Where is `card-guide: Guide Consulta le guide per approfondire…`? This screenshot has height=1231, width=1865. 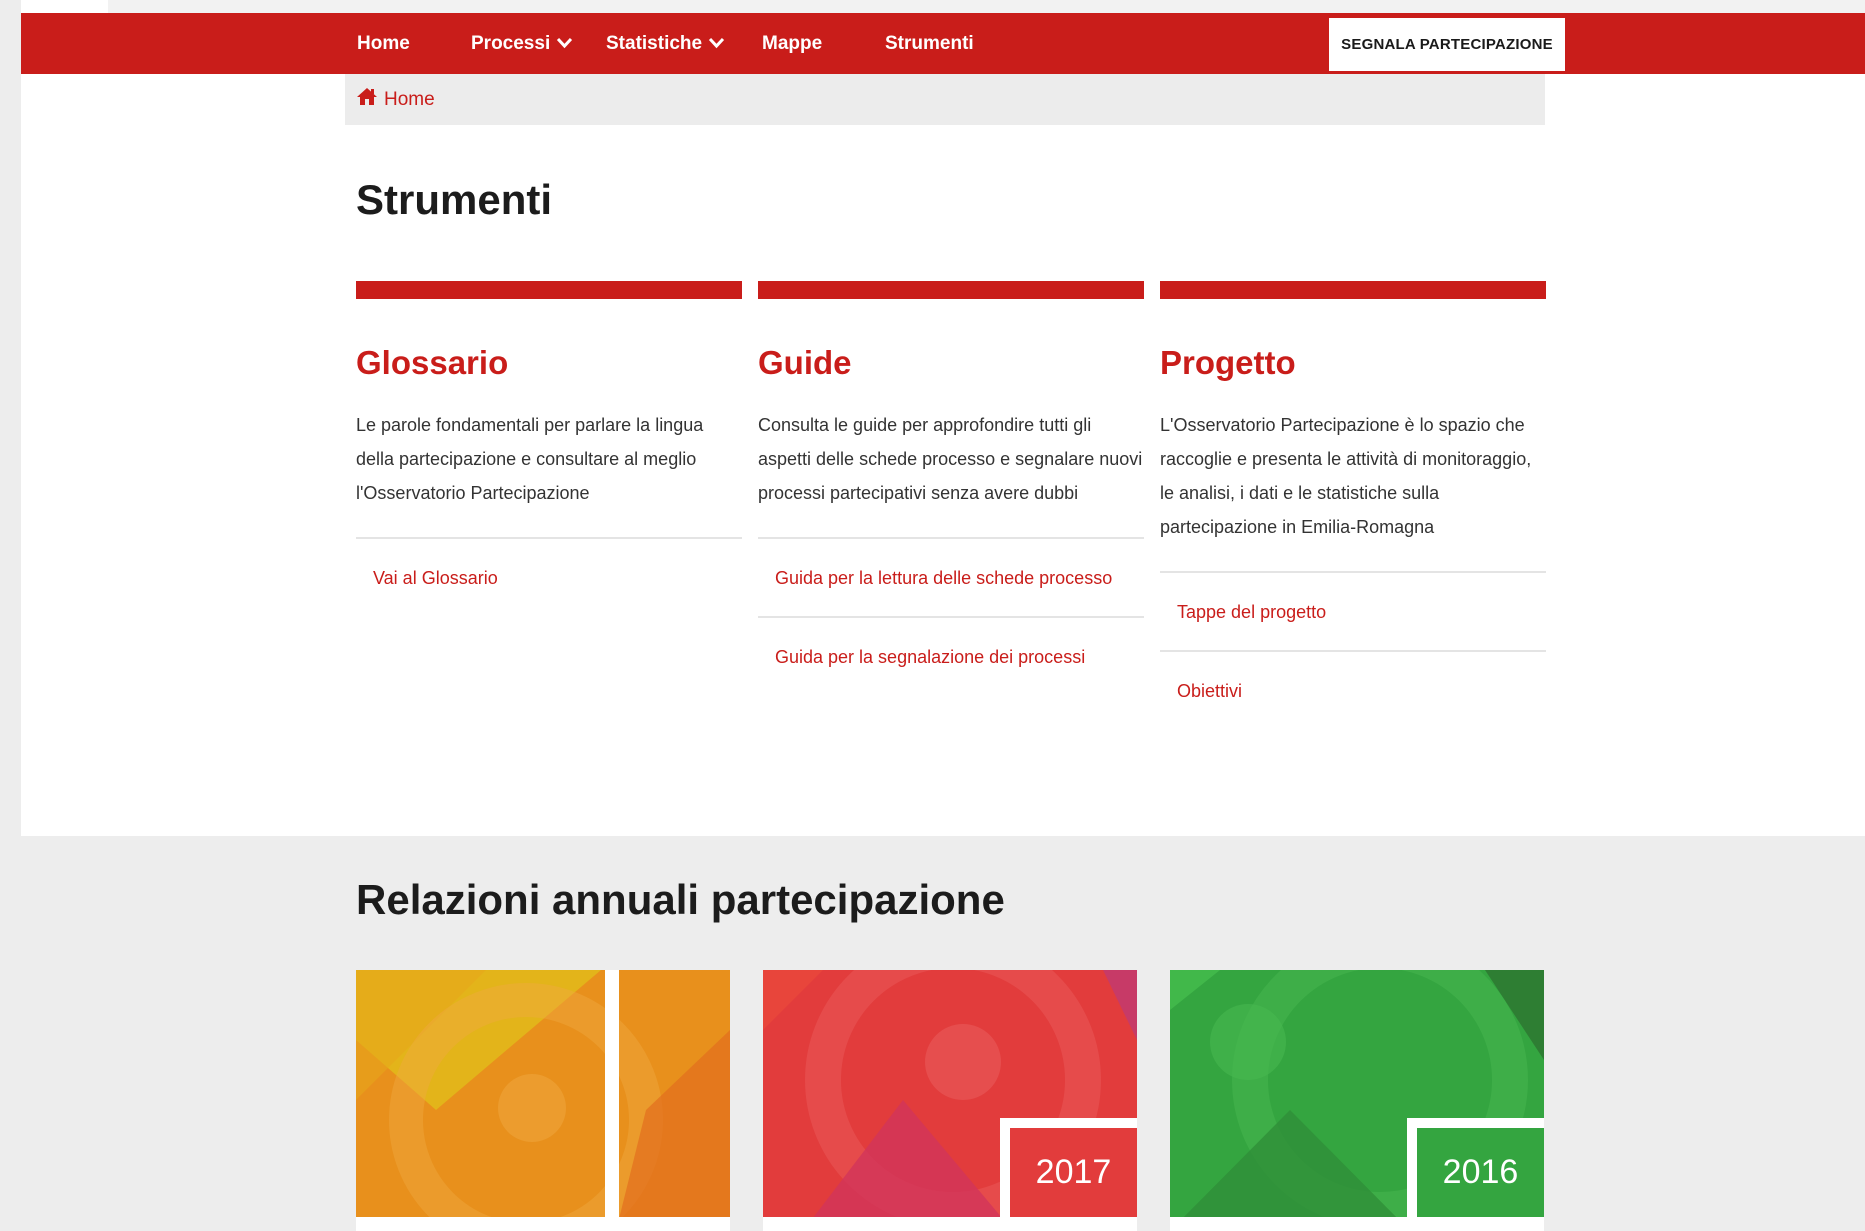
card-guide: Guide Consulta le guide per approfondire… is located at coordinates (951, 488).